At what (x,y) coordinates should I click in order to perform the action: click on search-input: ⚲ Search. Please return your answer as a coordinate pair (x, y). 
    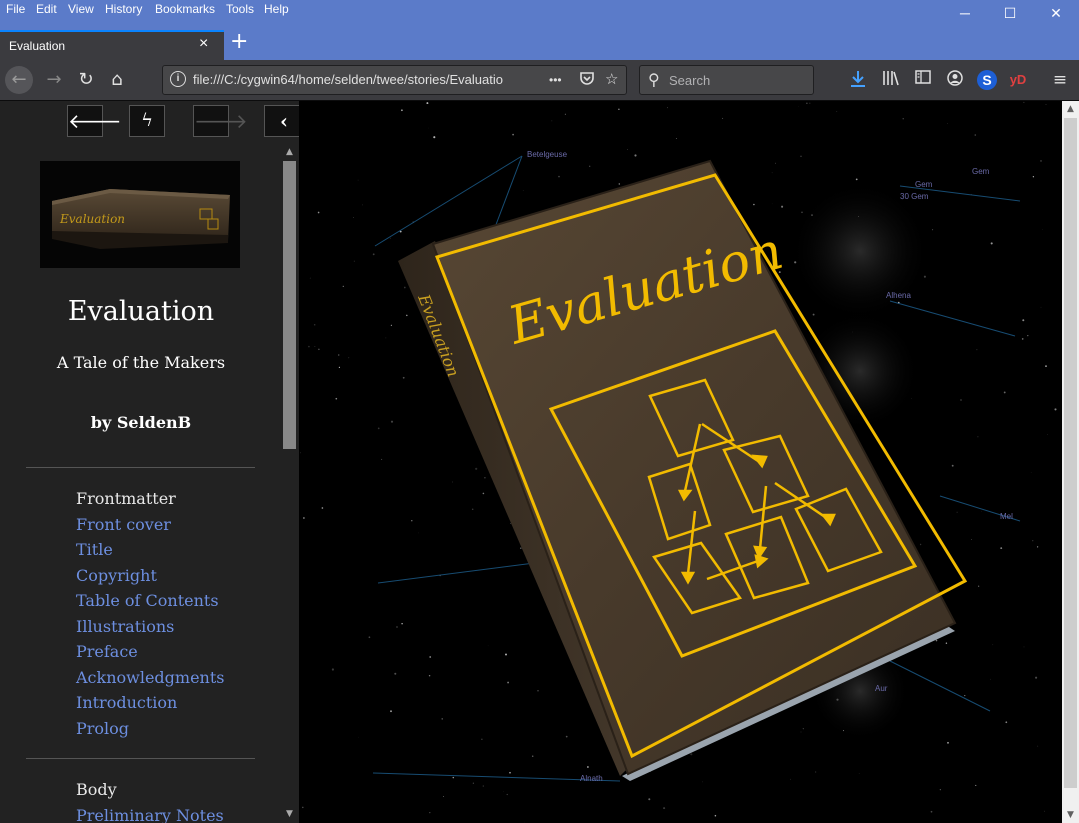
    Looking at the image, I should click on (726, 80).